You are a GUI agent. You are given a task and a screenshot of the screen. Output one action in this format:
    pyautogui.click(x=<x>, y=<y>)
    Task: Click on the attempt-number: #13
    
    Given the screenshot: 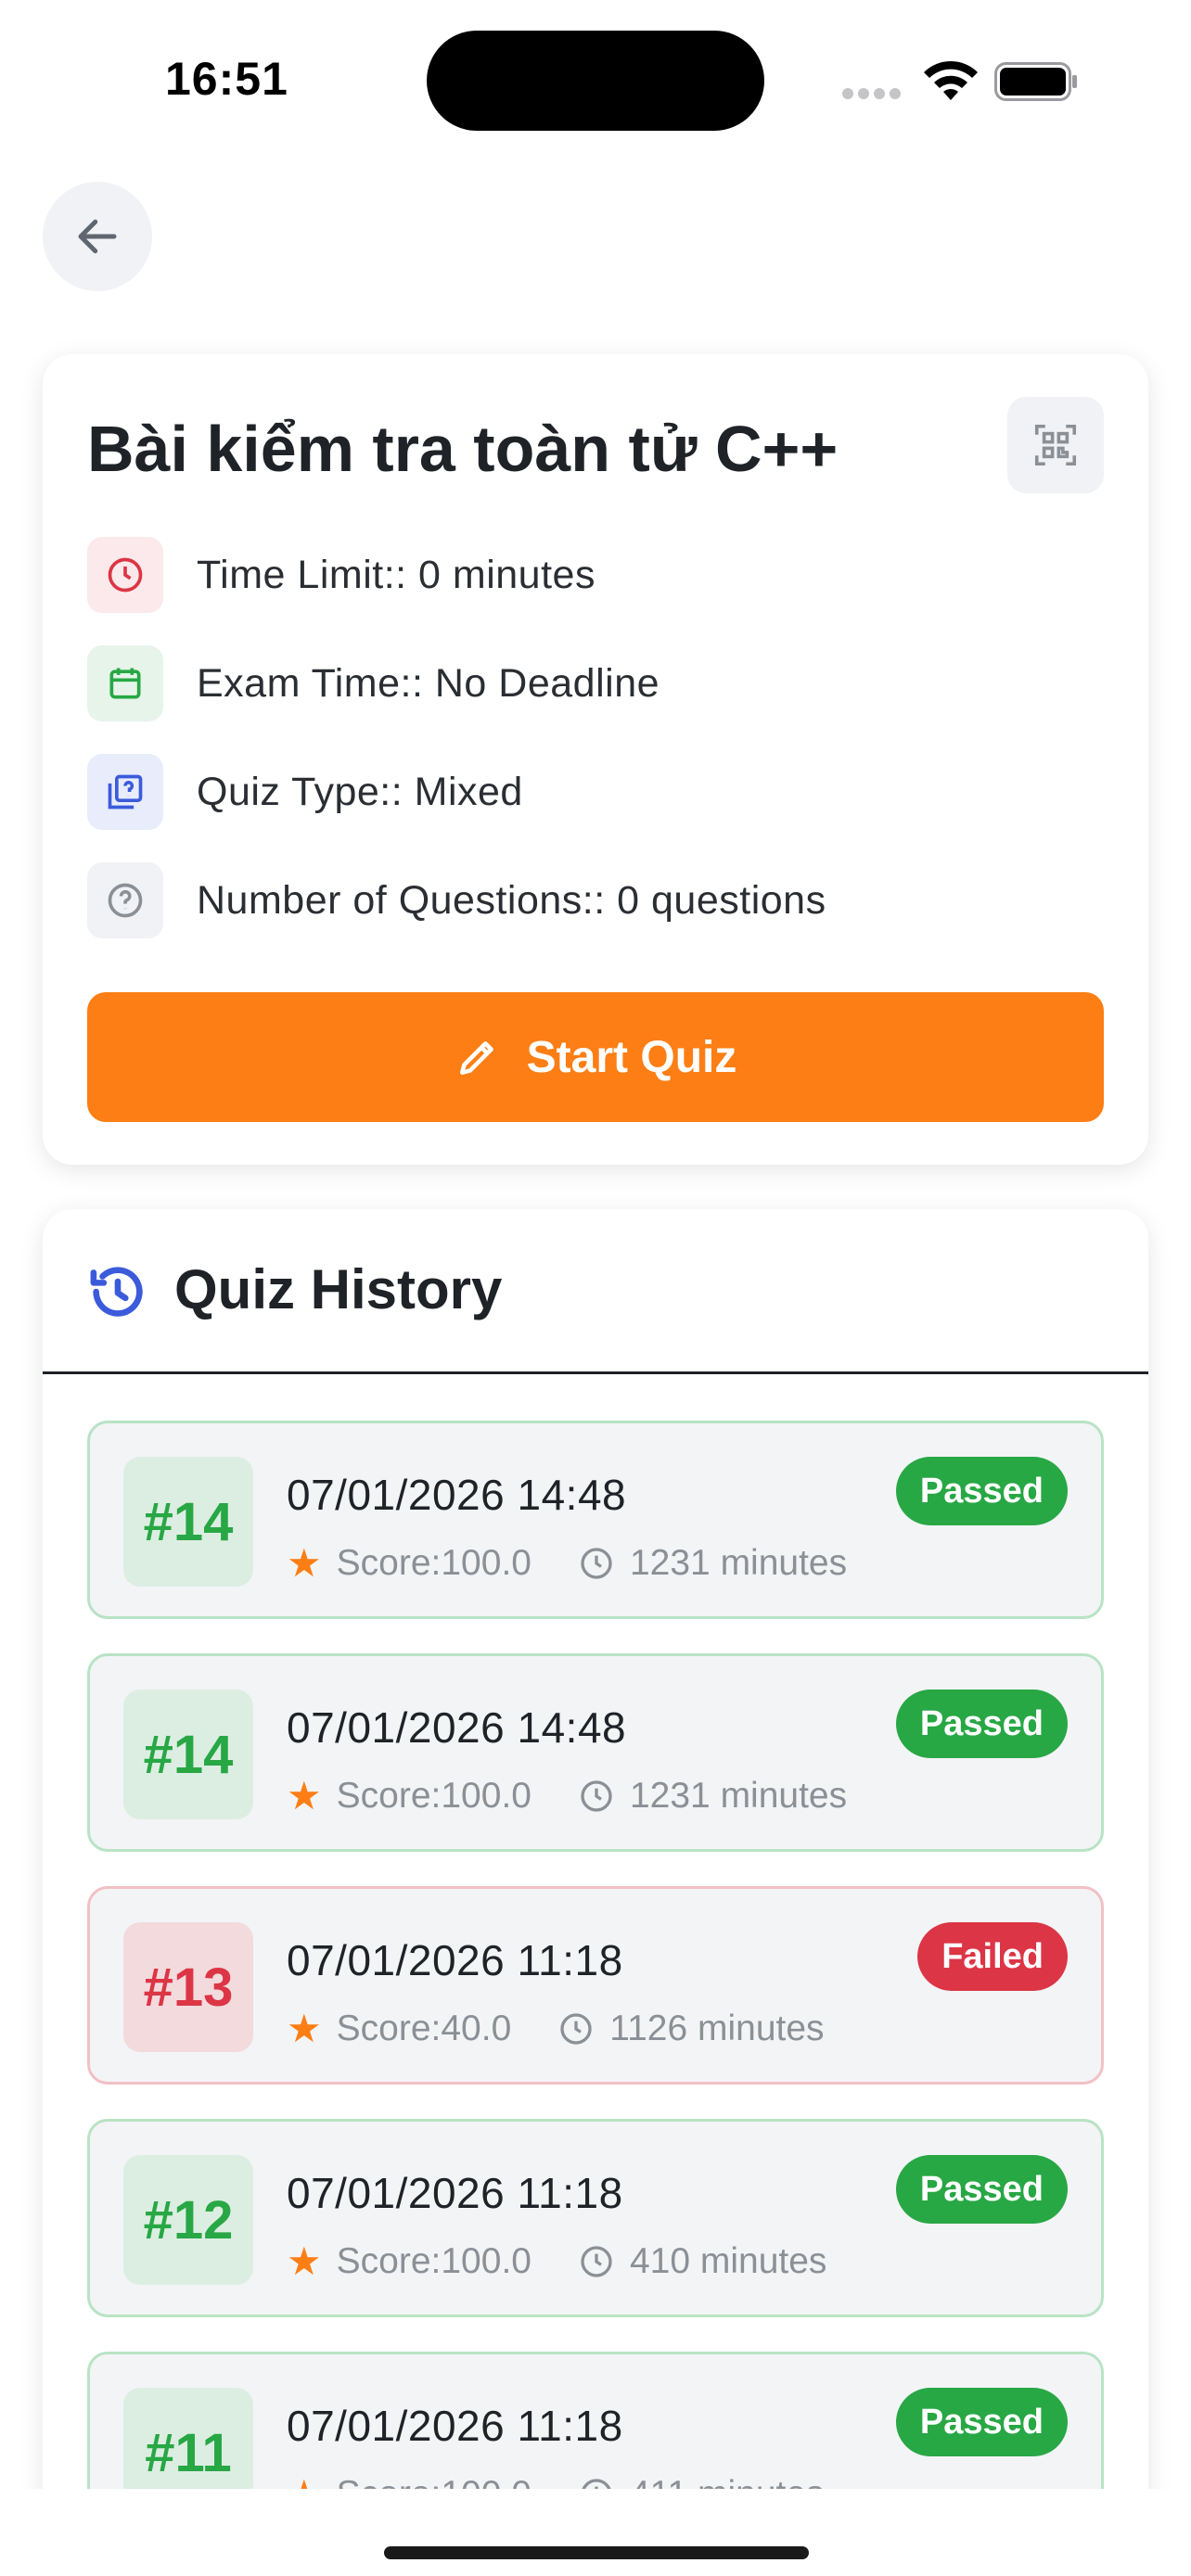 What is the action you would take?
    pyautogui.click(x=188, y=1987)
    